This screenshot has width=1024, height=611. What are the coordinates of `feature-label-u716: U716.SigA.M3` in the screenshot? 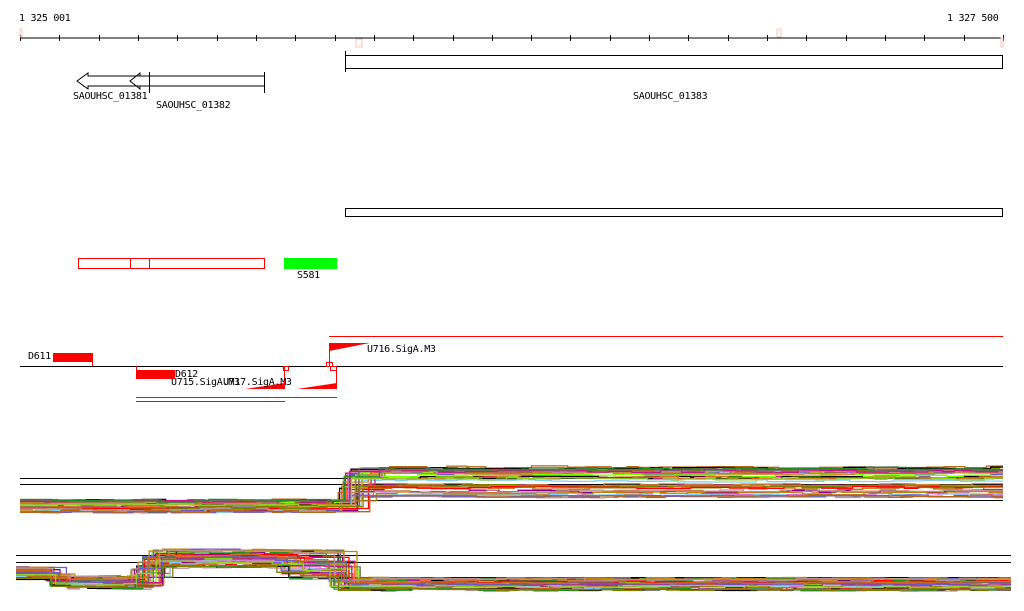 It's located at (401, 350).